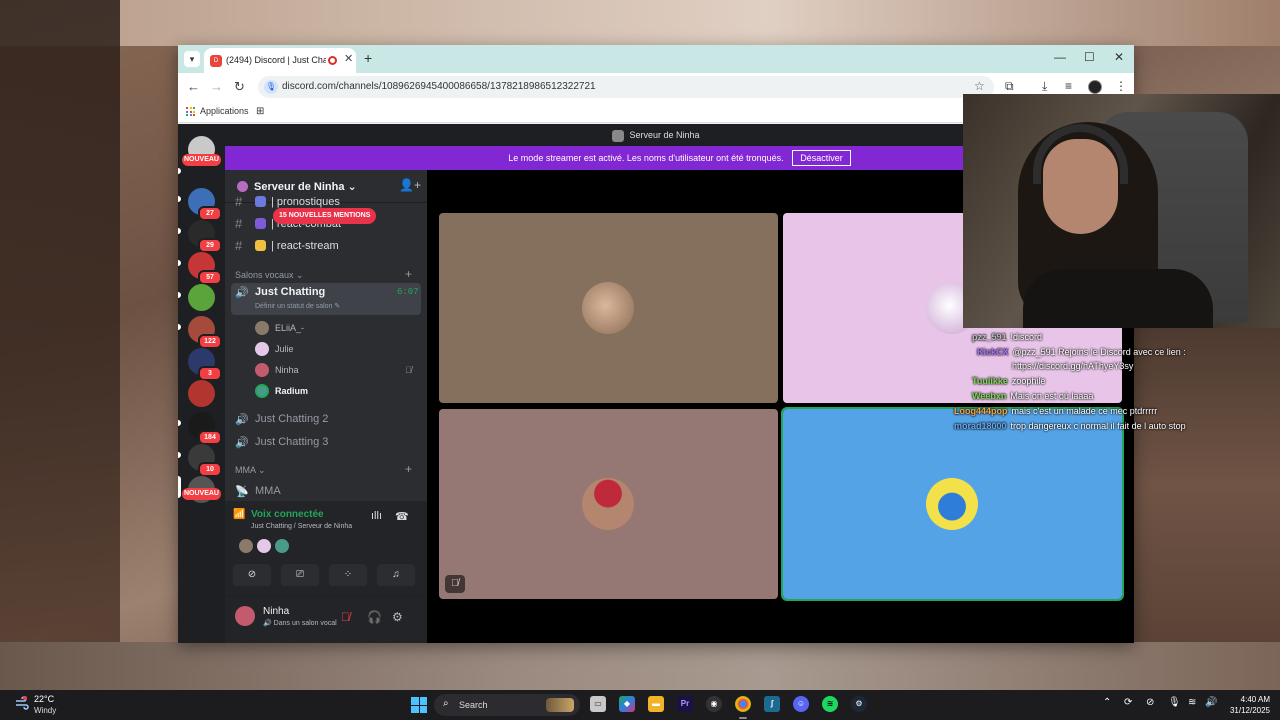  Describe the element at coordinates (1107, 702) in the screenshot. I see `tray-overflow-icon: ⌃` at that location.